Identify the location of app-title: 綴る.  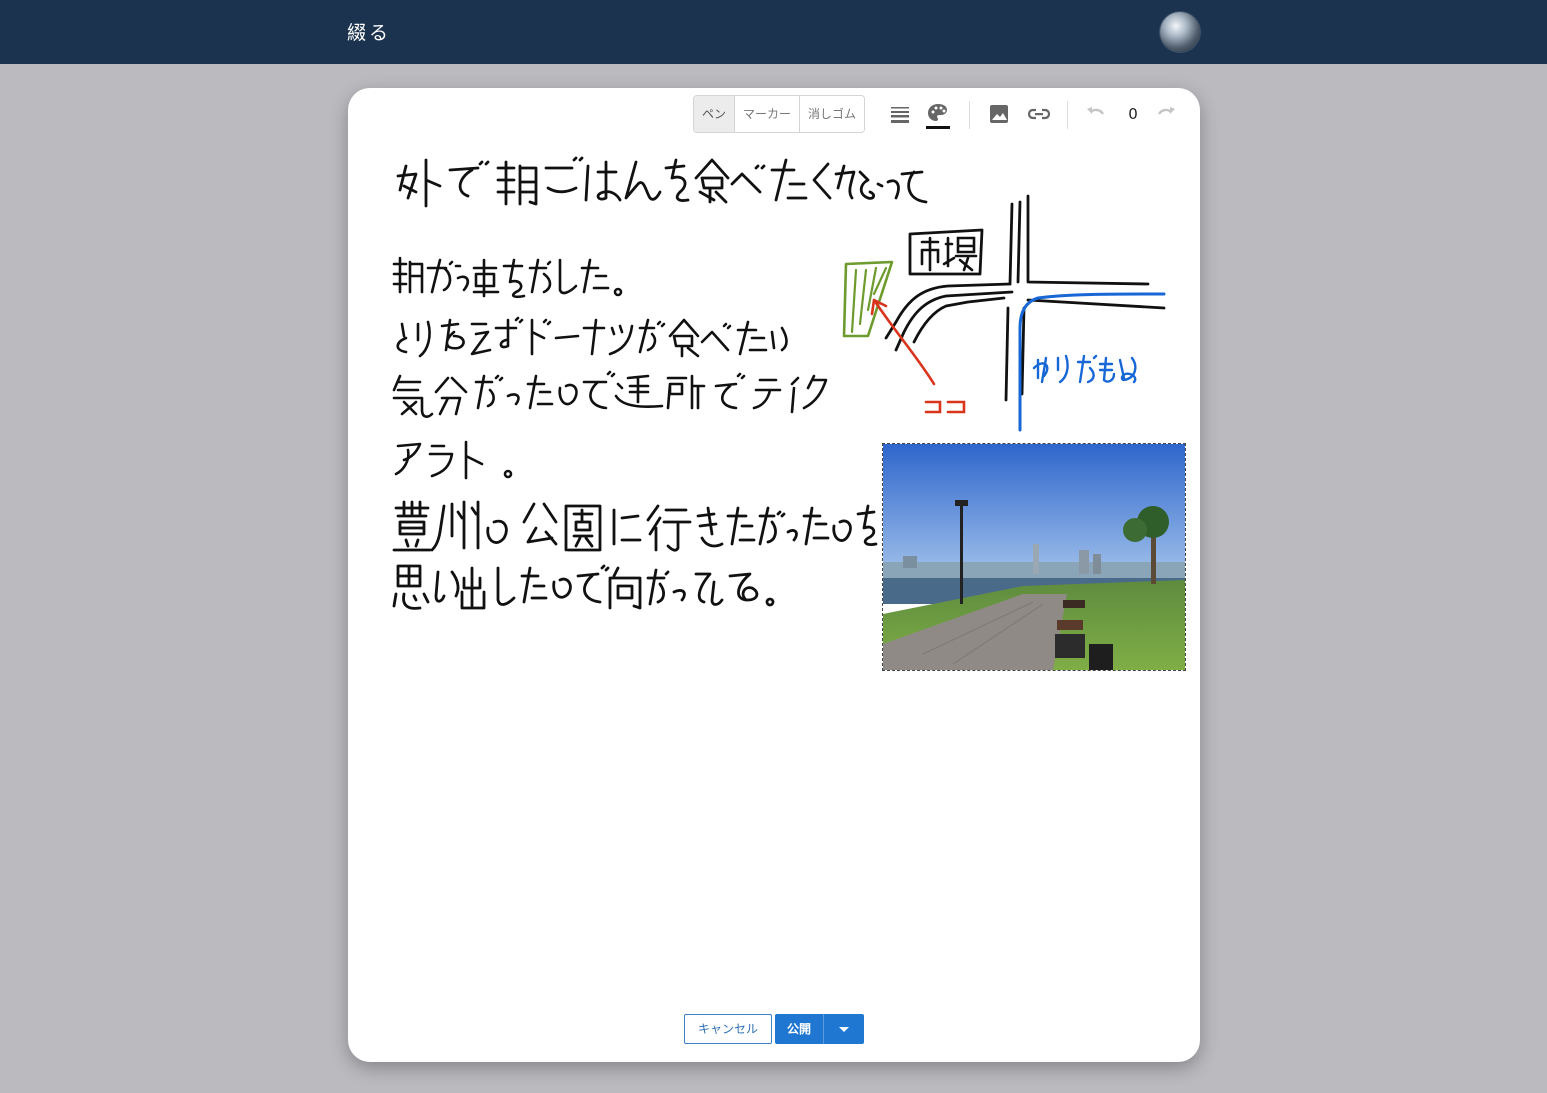
(369, 31).